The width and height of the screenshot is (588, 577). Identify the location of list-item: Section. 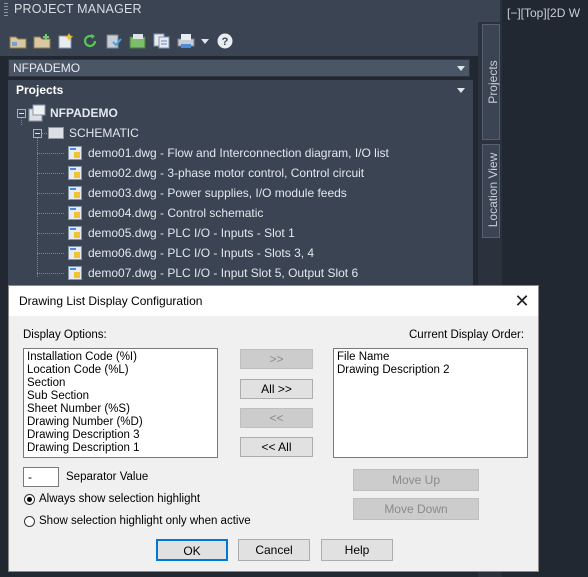
(46, 383).